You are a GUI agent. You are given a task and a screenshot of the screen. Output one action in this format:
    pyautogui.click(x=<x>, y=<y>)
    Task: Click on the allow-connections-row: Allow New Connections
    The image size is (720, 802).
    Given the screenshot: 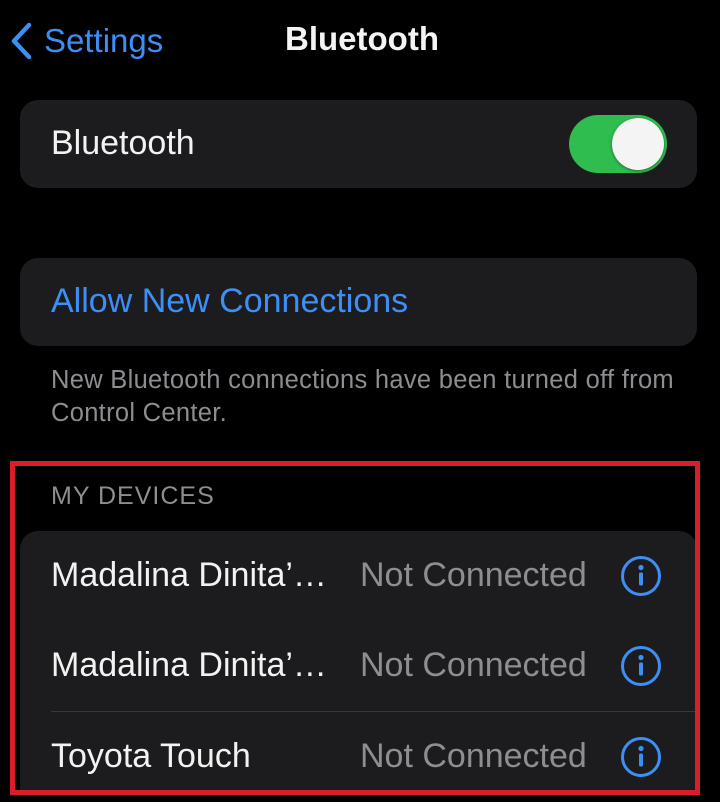 What is the action you would take?
    pyautogui.click(x=358, y=302)
    